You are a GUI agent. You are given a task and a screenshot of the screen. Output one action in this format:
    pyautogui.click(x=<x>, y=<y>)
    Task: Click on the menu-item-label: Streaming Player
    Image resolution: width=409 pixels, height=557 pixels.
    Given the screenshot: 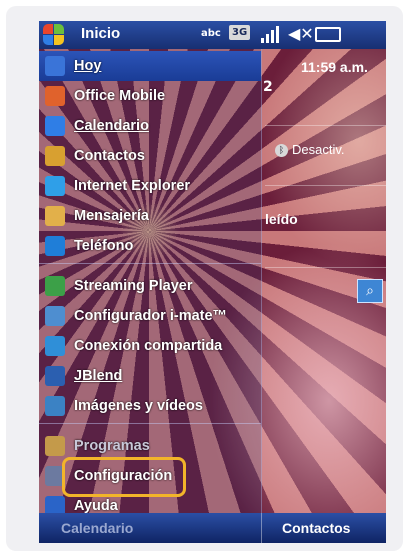 What is the action you would take?
    pyautogui.click(x=133, y=286)
    